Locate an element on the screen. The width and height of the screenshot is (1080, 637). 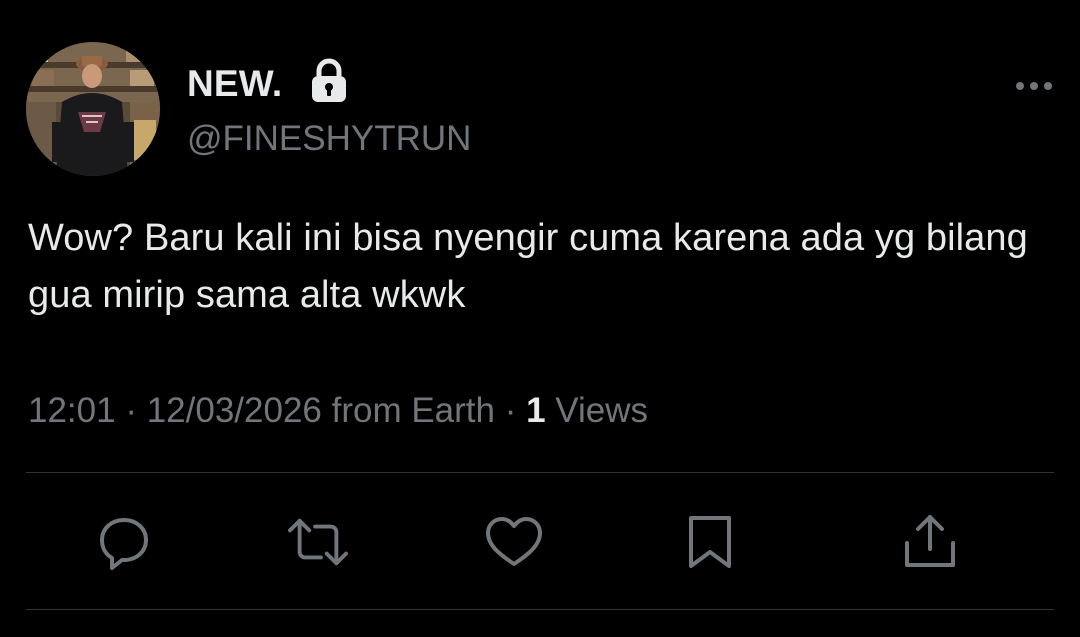
tweet-meta: 12:01 · 12/03/2026 from Earth · 1 Views is located at coordinates (338, 411).